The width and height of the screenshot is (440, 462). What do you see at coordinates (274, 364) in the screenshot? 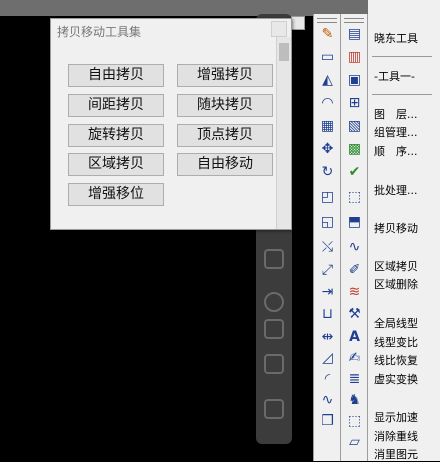
I see `orbit-icon` at bounding box center [274, 364].